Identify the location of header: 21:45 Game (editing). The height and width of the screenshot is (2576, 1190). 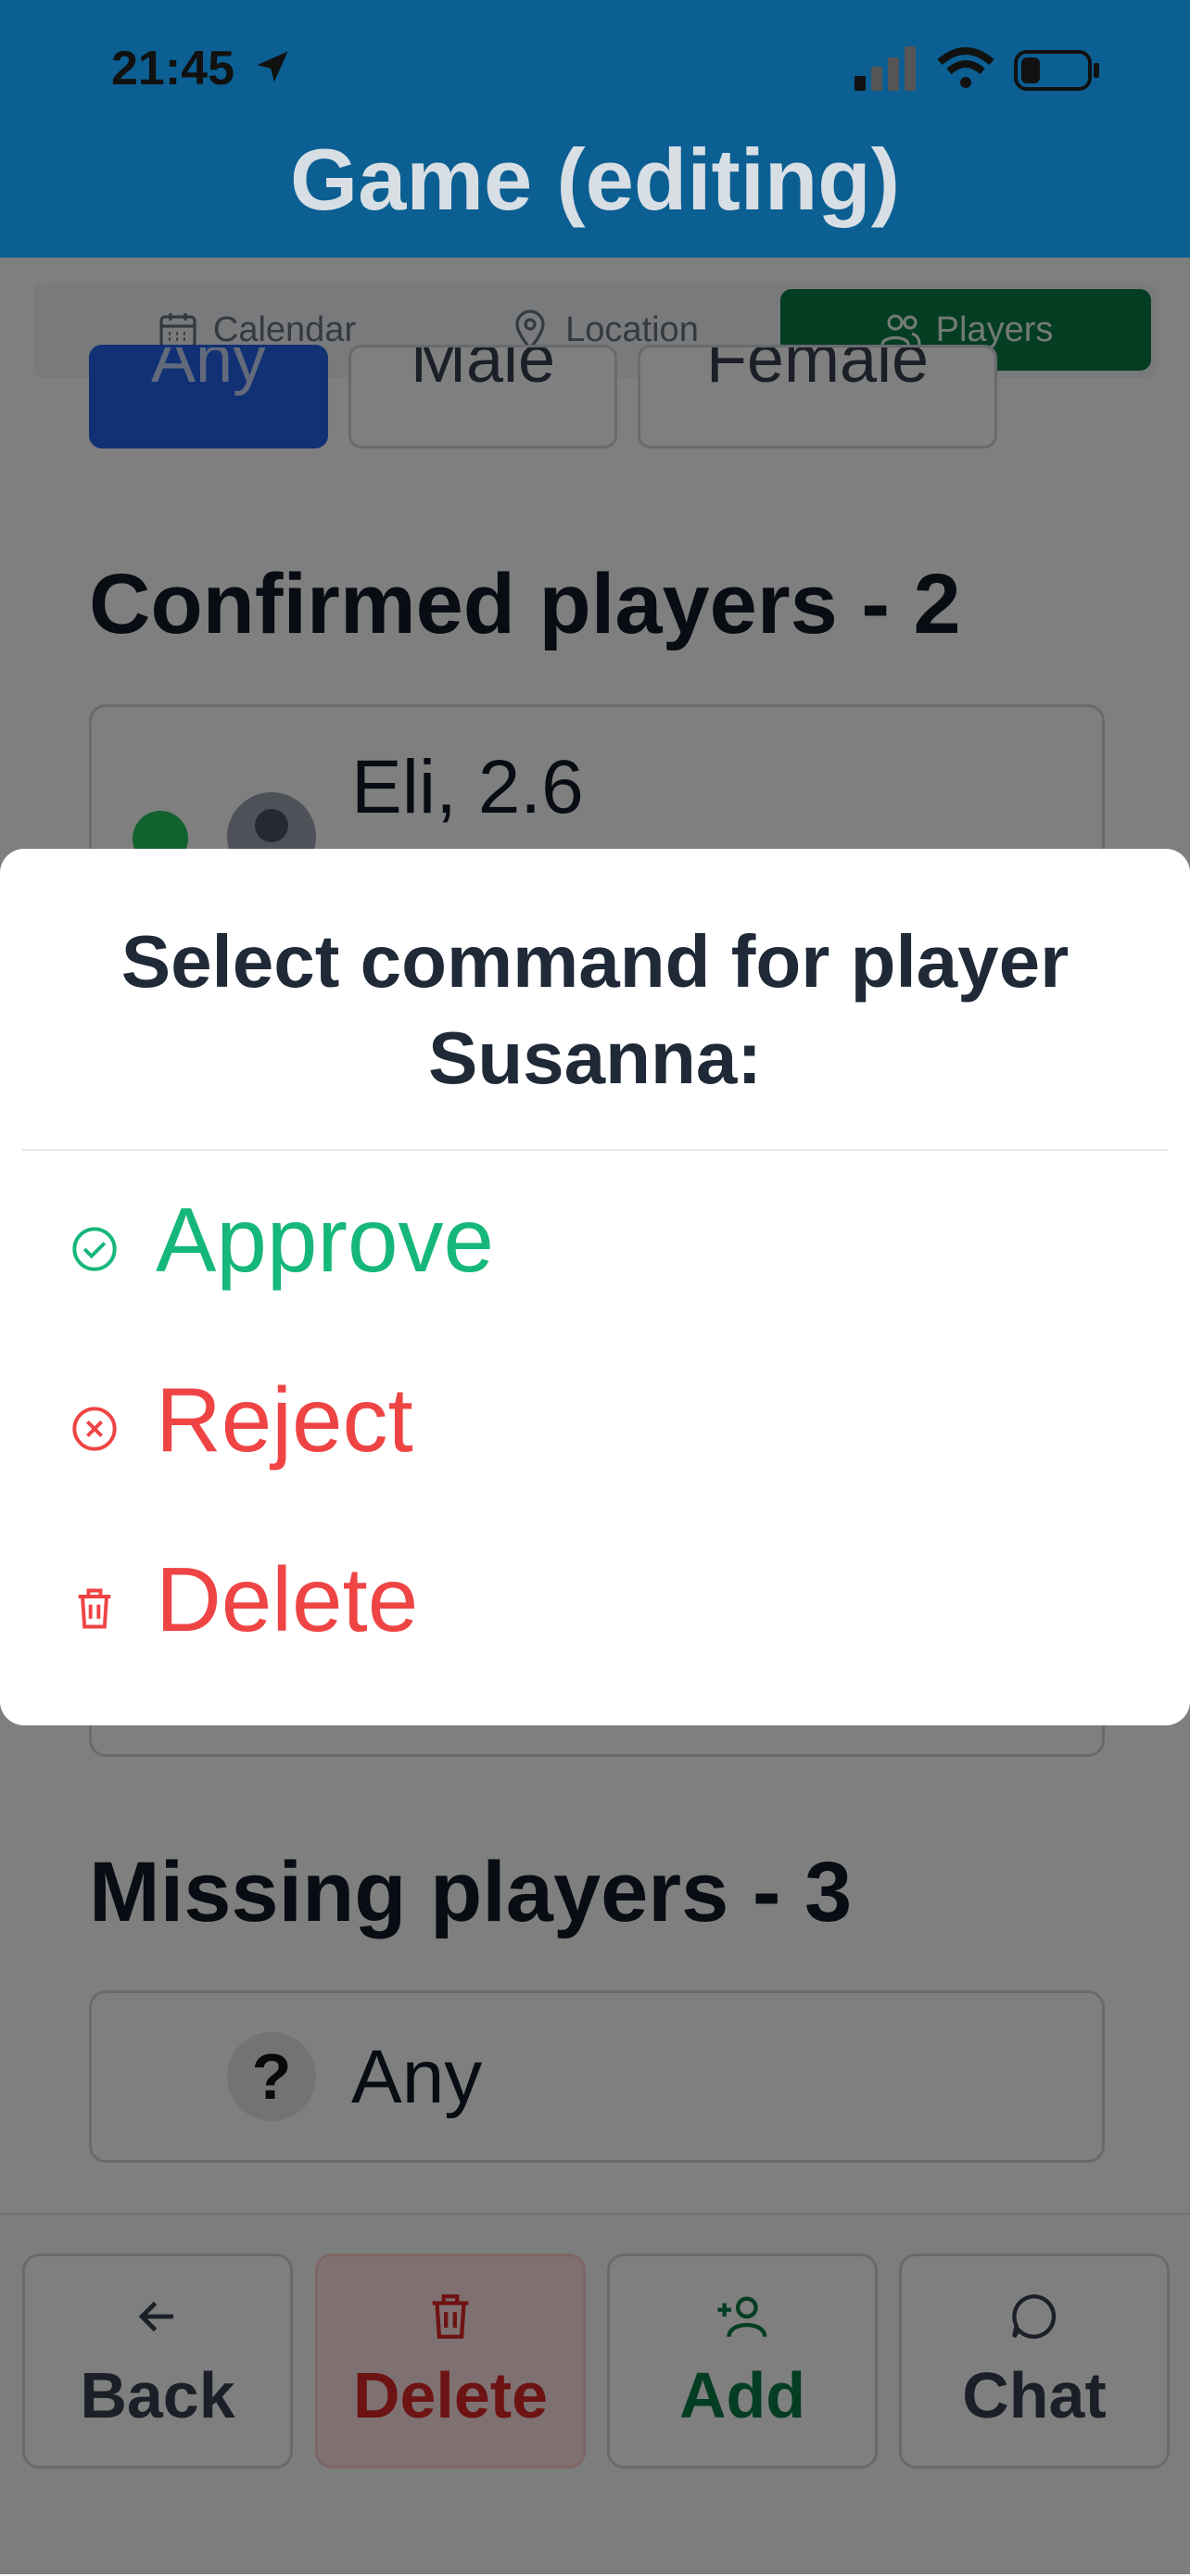
(595, 129).